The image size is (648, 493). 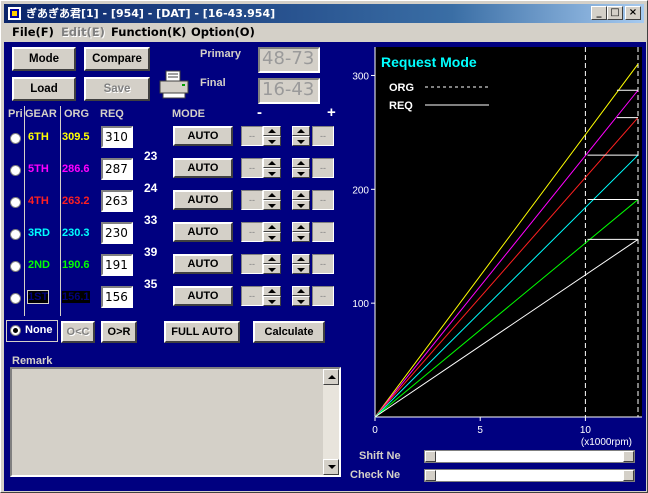 What do you see at coordinates (117, 59) in the screenshot?
I see `compare-button: Compare` at bounding box center [117, 59].